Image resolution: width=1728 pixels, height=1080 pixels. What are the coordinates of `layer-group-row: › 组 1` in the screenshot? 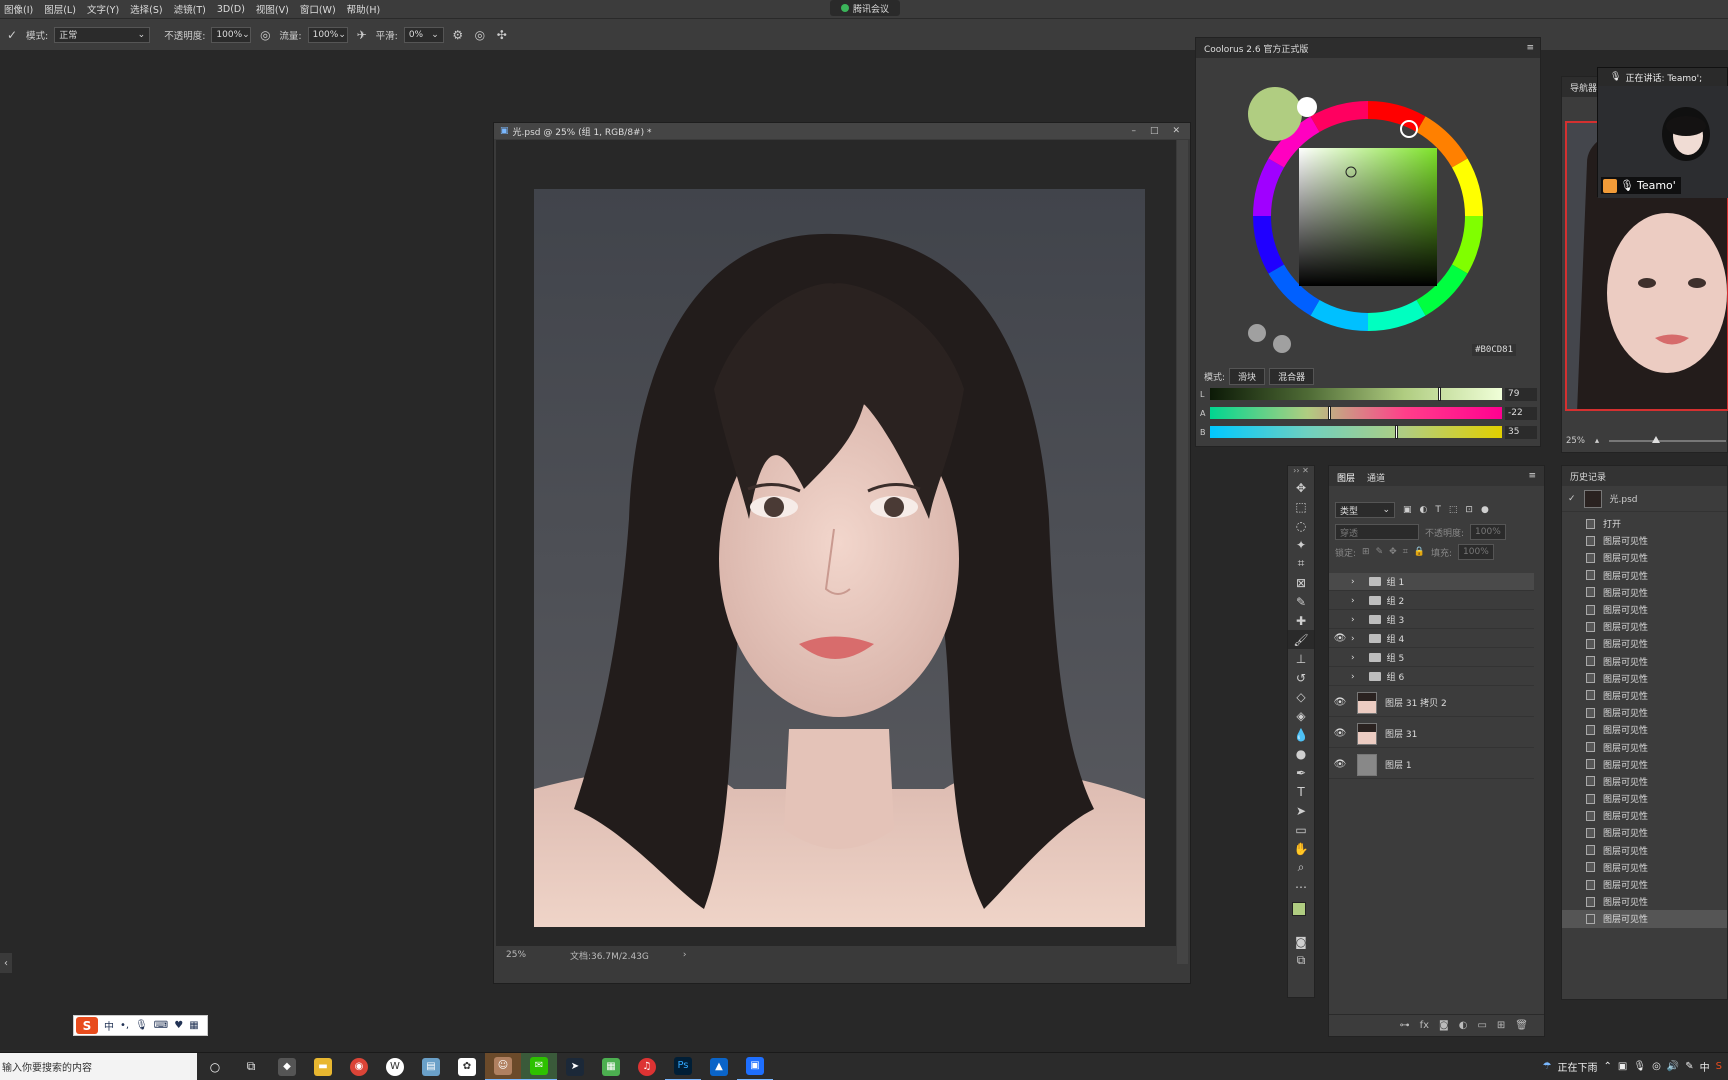 It's located at (1431, 582).